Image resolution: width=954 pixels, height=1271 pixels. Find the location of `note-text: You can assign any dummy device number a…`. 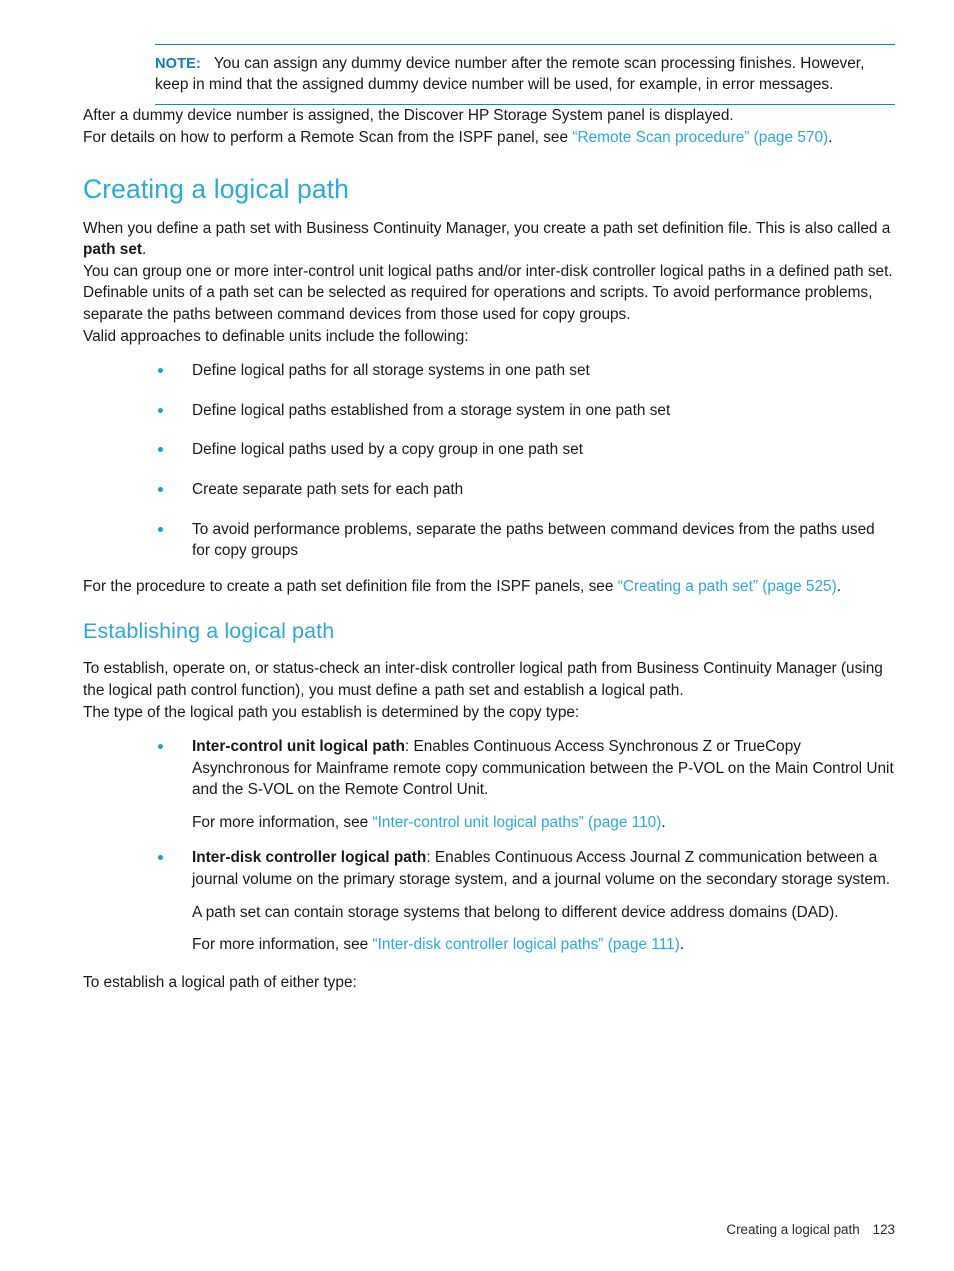

note-text: You can assign any dummy device number a… is located at coordinates (510, 74).